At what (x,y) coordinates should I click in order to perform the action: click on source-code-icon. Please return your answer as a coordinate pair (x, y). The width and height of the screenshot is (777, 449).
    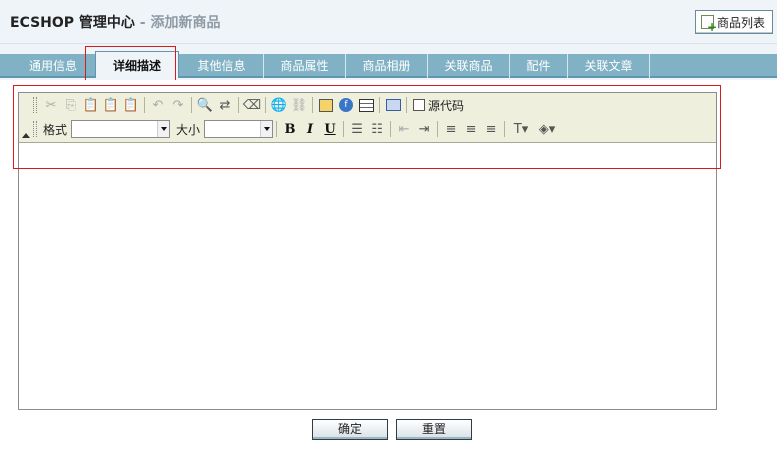
    Looking at the image, I should click on (419, 105).